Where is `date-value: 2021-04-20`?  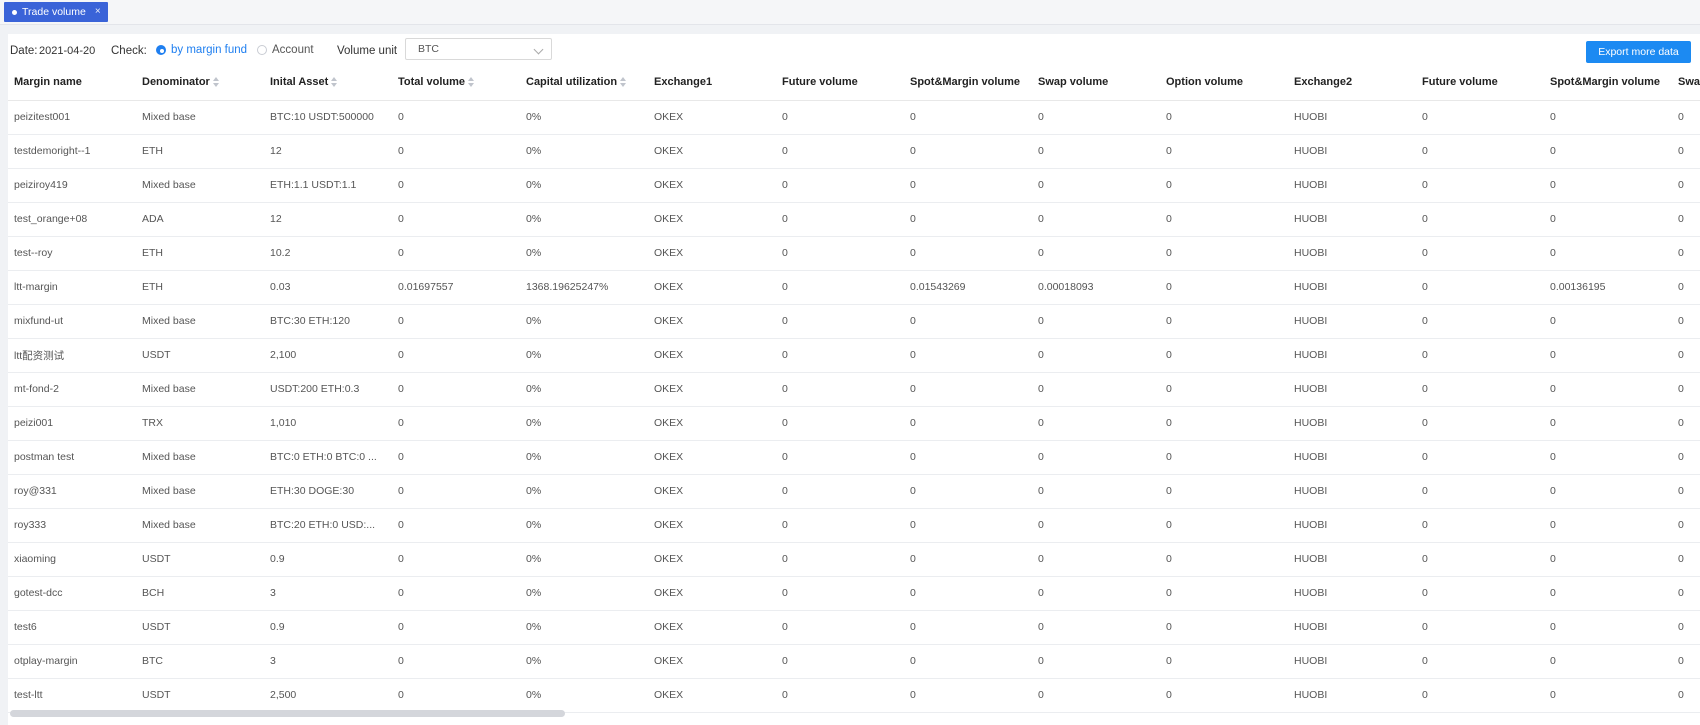
date-value: 2021-04-20 is located at coordinates (67, 51).